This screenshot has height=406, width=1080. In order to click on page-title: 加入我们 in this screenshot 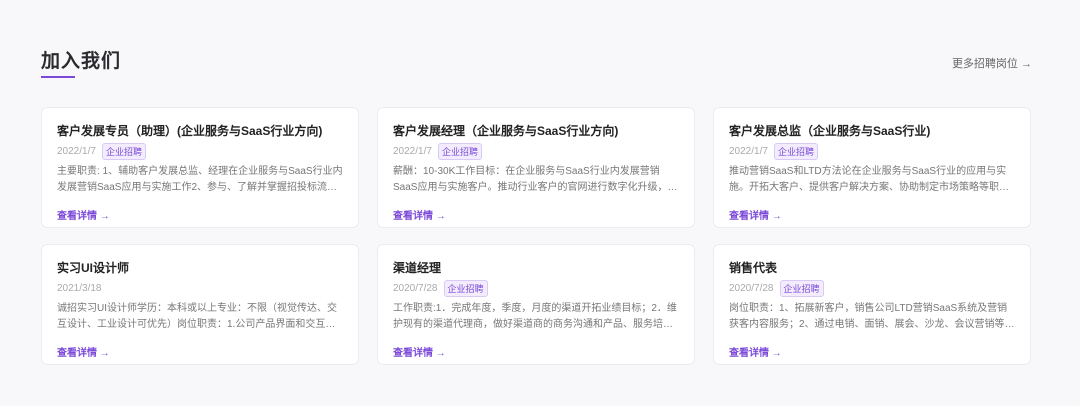, I will do `click(81, 61)`.